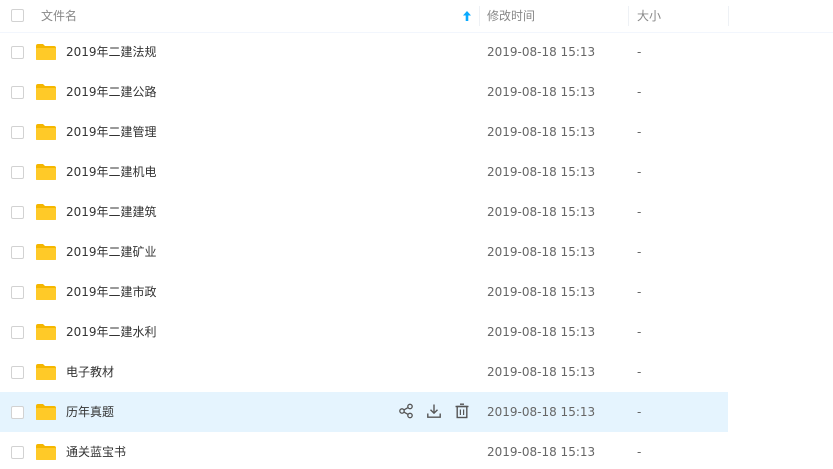  What do you see at coordinates (111, 132) in the screenshot?
I see `file-name-link: 2019年二建管理` at bounding box center [111, 132].